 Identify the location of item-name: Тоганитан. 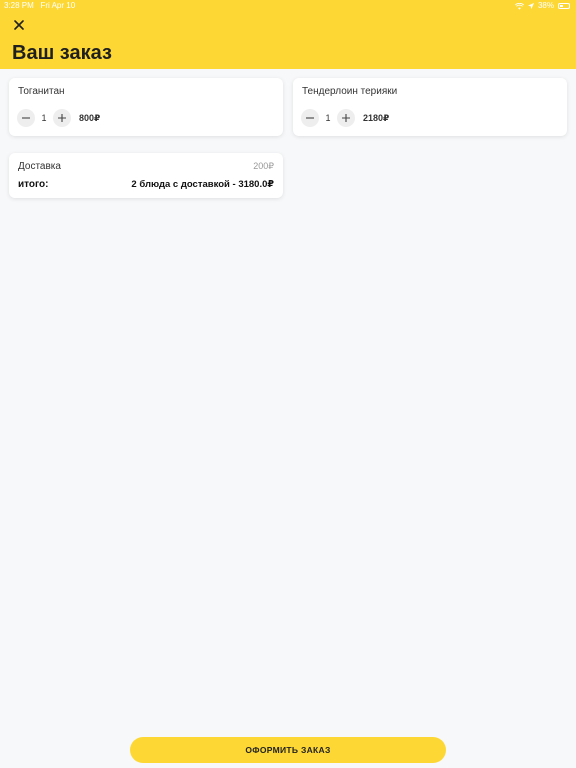
(41, 91).